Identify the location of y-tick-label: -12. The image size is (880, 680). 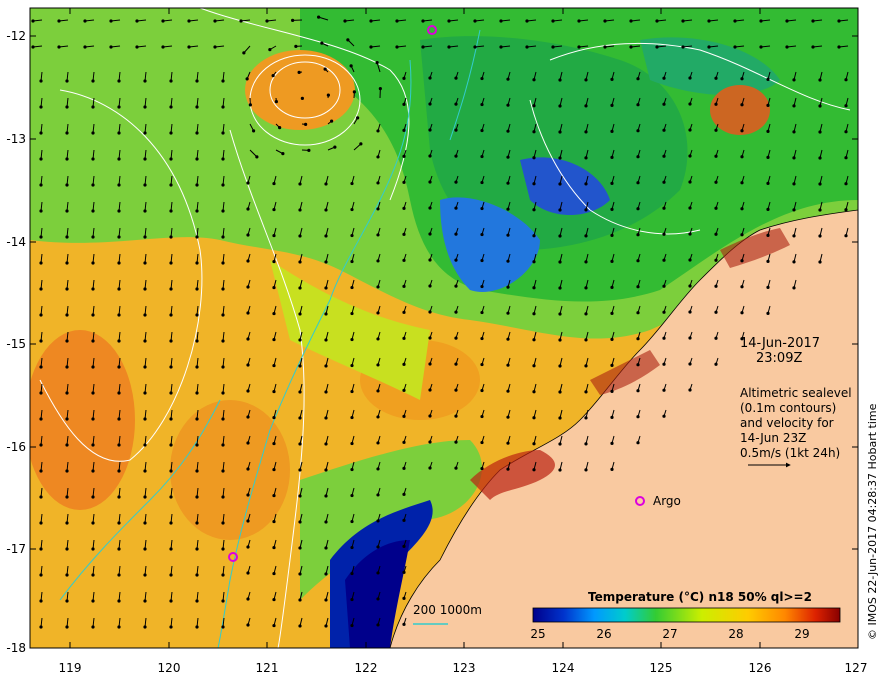
(16, 36).